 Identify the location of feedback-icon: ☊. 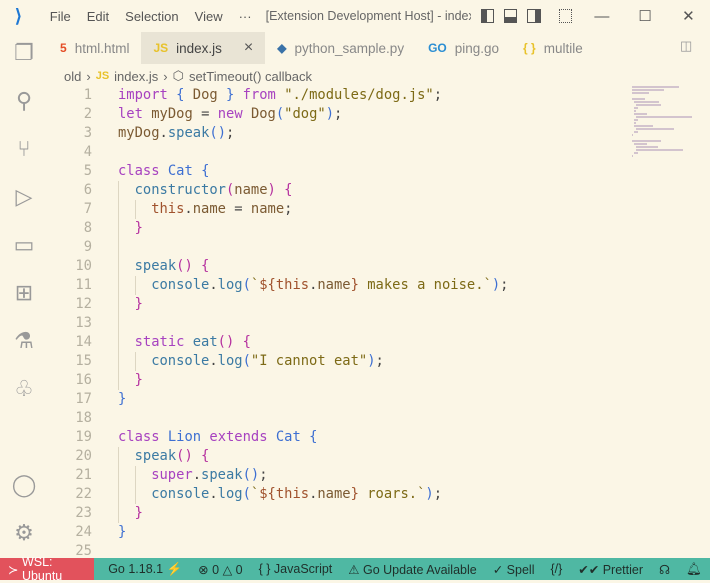
(664, 569).